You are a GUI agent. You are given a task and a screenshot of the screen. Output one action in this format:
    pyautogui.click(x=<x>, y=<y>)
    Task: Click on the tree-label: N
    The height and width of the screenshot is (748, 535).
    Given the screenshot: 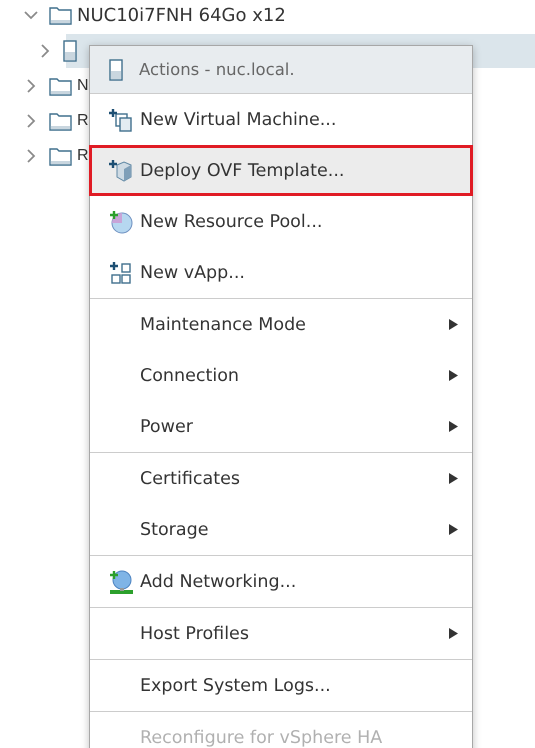 What is the action you would take?
    pyautogui.click(x=83, y=86)
    